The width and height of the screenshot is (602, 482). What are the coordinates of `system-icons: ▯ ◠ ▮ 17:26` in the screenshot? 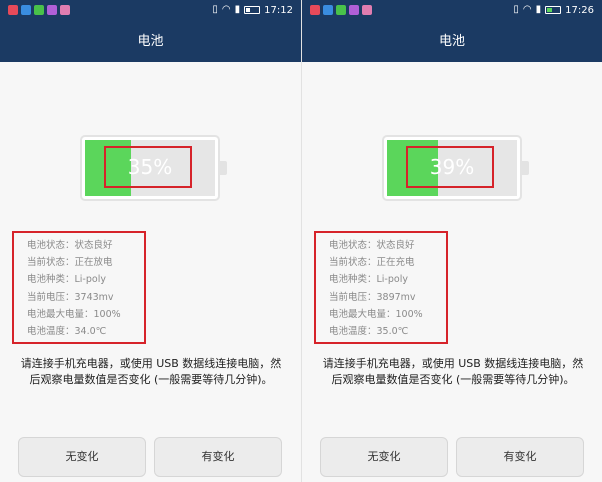 It's located at (553, 10).